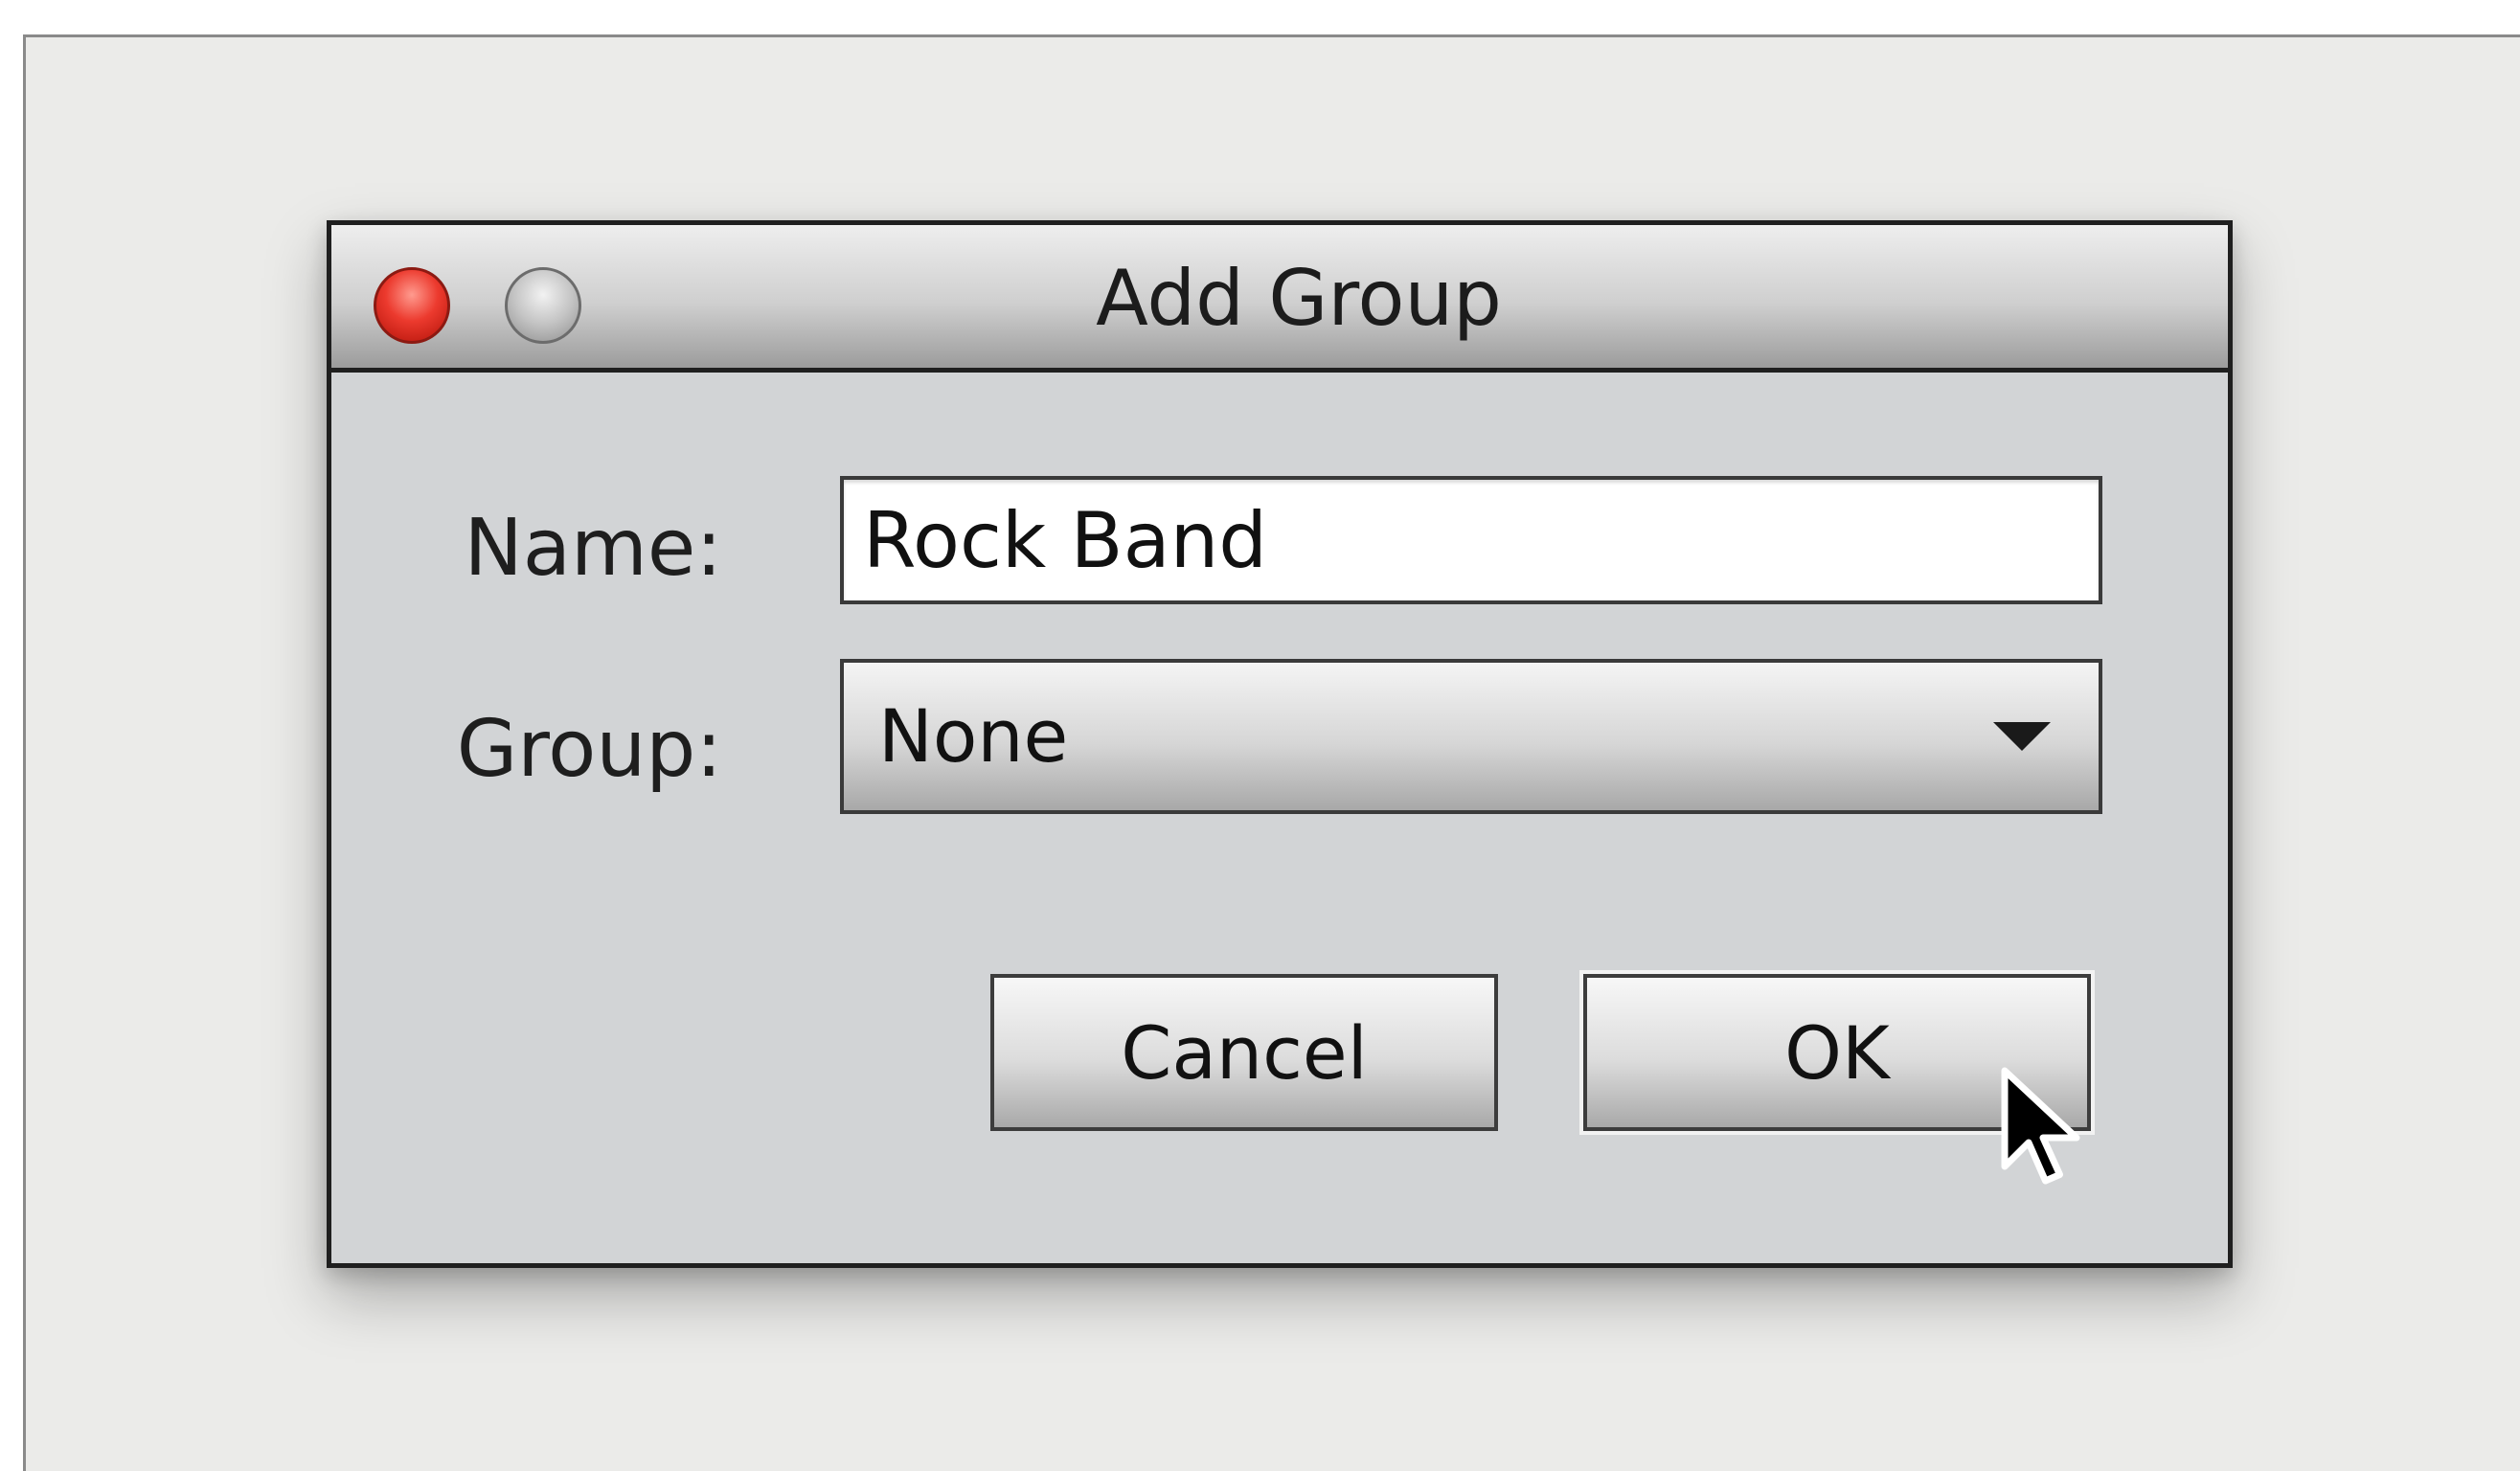 This screenshot has width=2520, height=1471. I want to click on name-label: Name:, so click(593, 548).